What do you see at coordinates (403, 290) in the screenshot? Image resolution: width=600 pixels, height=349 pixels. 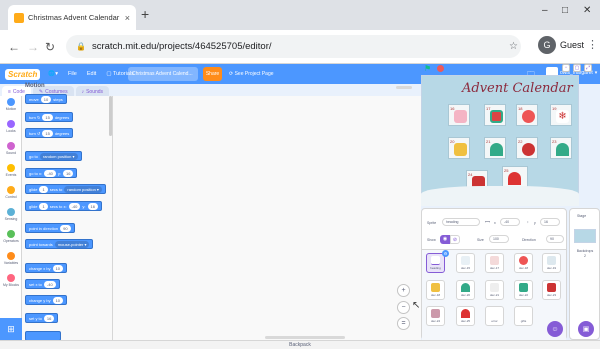 I see `zoom-in-button: +` at bounding box center [403, 290].